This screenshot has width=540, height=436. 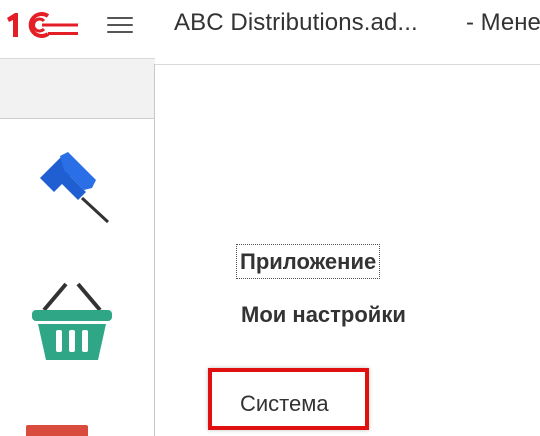 What do you see at coordinates (323, 315) in the screenshot?
I see `menu-item-my-settings: Мои настройки` at bounding box center [323, 315].